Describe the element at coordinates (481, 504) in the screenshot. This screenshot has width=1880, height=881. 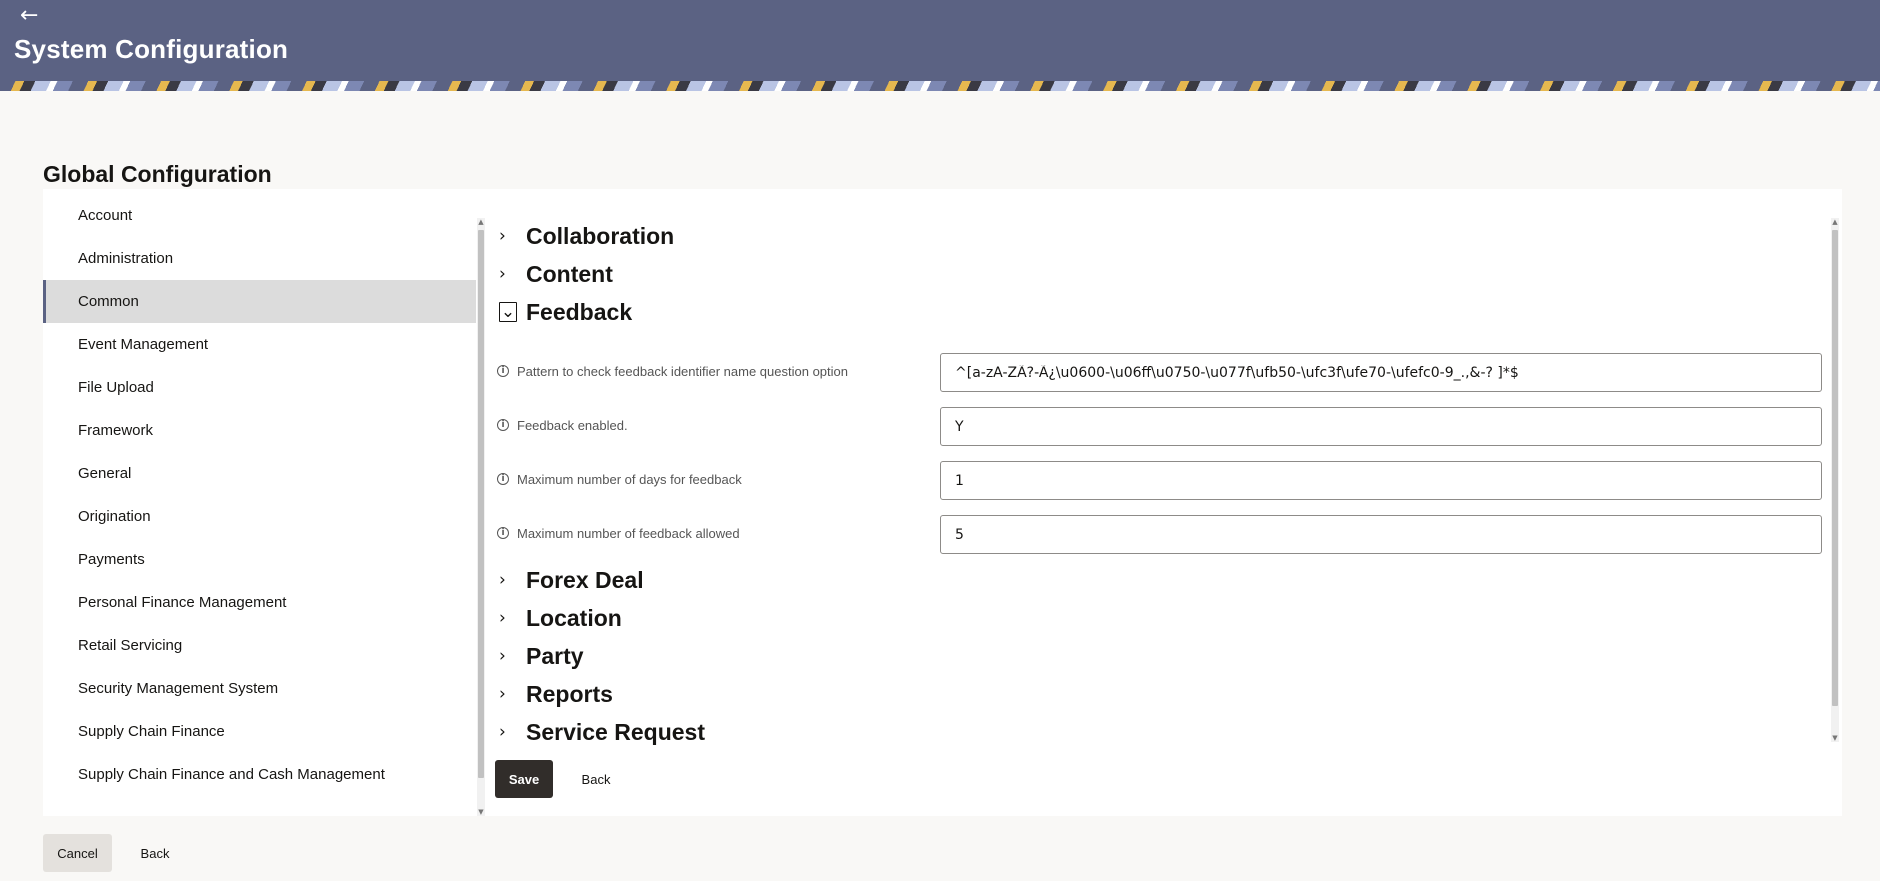
I see `sidebar-scrollbar-thumb` at that location.